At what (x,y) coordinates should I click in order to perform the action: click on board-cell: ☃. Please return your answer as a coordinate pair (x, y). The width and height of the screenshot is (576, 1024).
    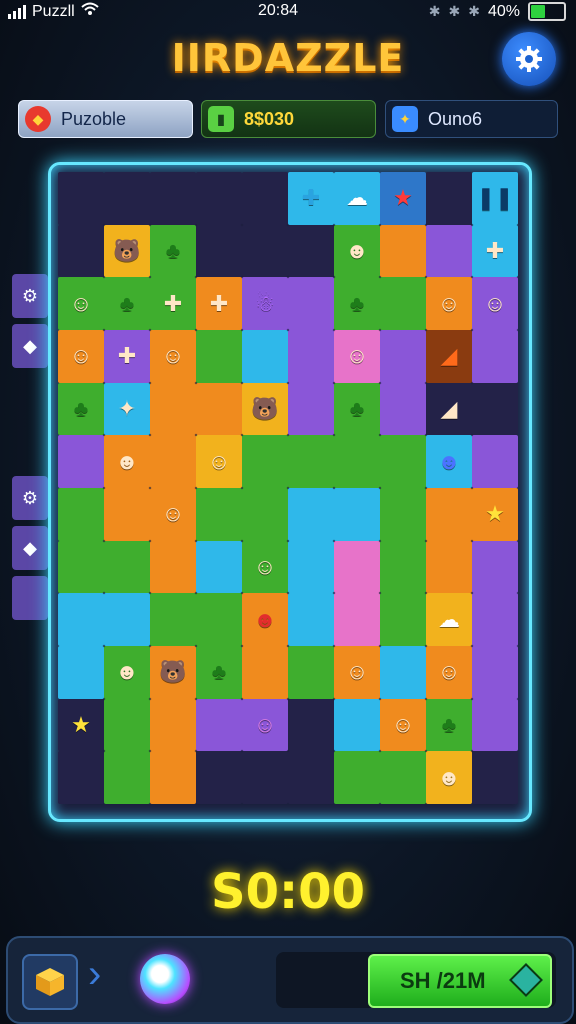
    Looking at the image, I should click on (265, 303).